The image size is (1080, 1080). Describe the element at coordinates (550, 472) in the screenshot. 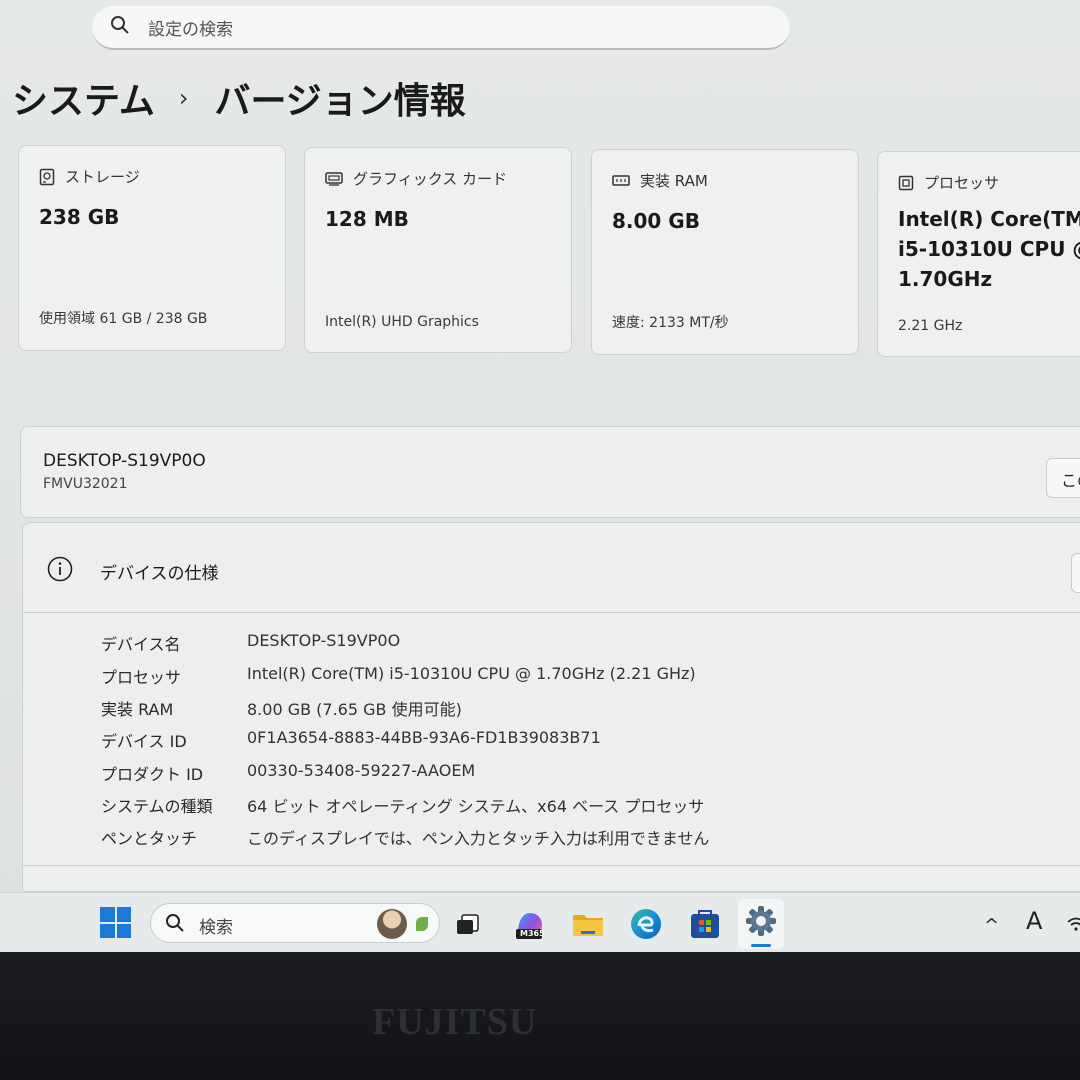

I see `device-name-panel: DESKTOP-S19VP0O FMVU32021 この` at that location.